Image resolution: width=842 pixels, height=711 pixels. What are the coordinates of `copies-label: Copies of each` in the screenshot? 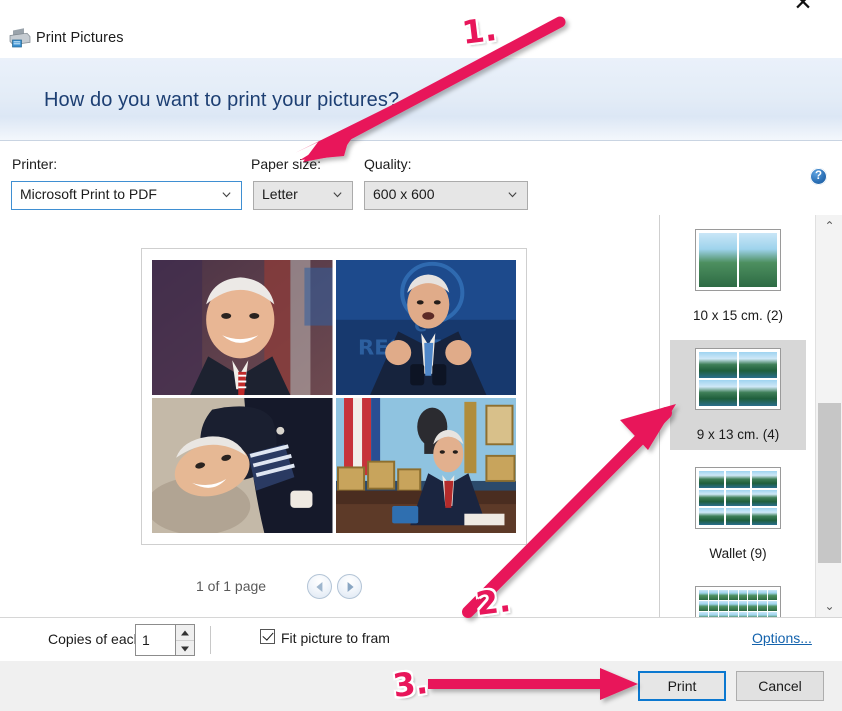 It's located at (95, 639).